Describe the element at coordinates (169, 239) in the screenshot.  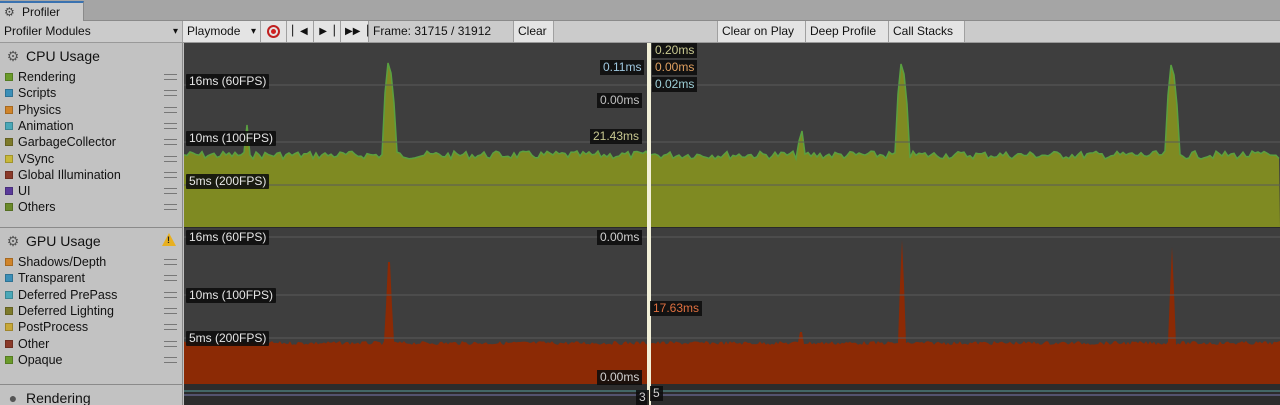
I see `warning-icon: !` at that location.